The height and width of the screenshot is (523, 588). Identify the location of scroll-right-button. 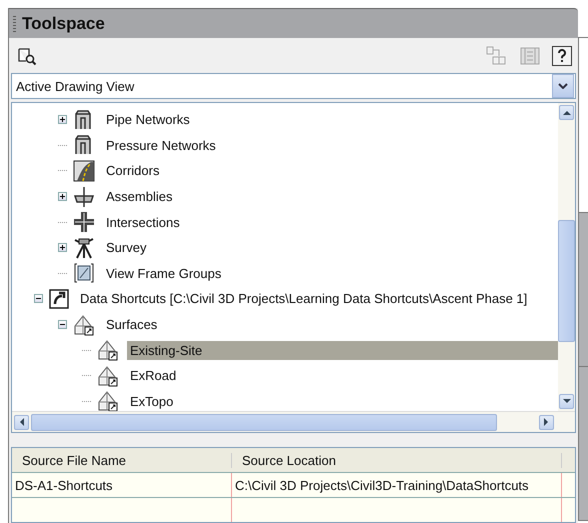
(546, 422).